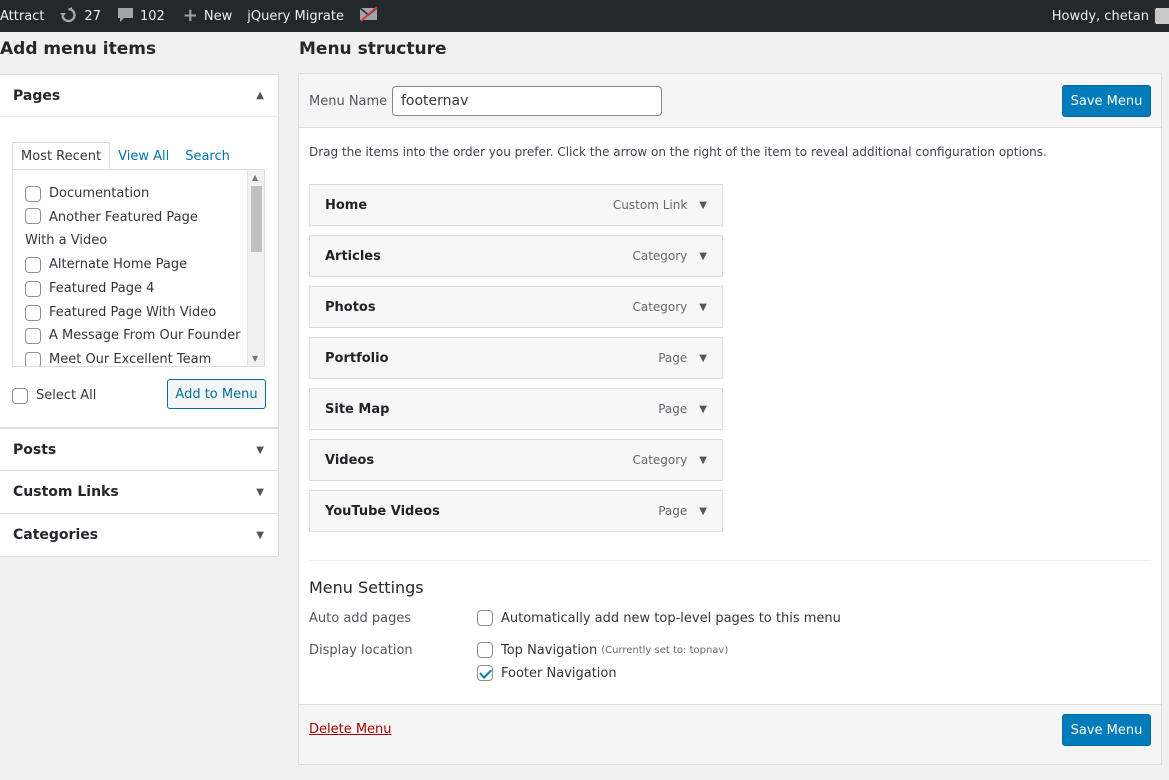 The image size is (1169, 780). What do you see at coordinates (66, 395) in the screenshot?
I see `select-all-label: Select All` at bounding box center [66, 395].